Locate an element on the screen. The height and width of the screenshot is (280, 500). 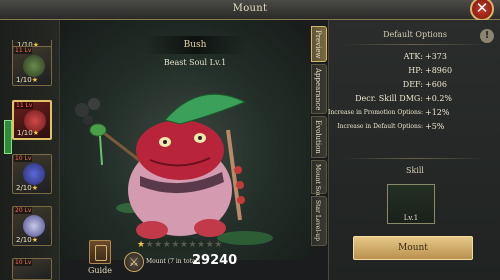
tab-mount-soul: Mount Soul is located at coordinates (319, 179).